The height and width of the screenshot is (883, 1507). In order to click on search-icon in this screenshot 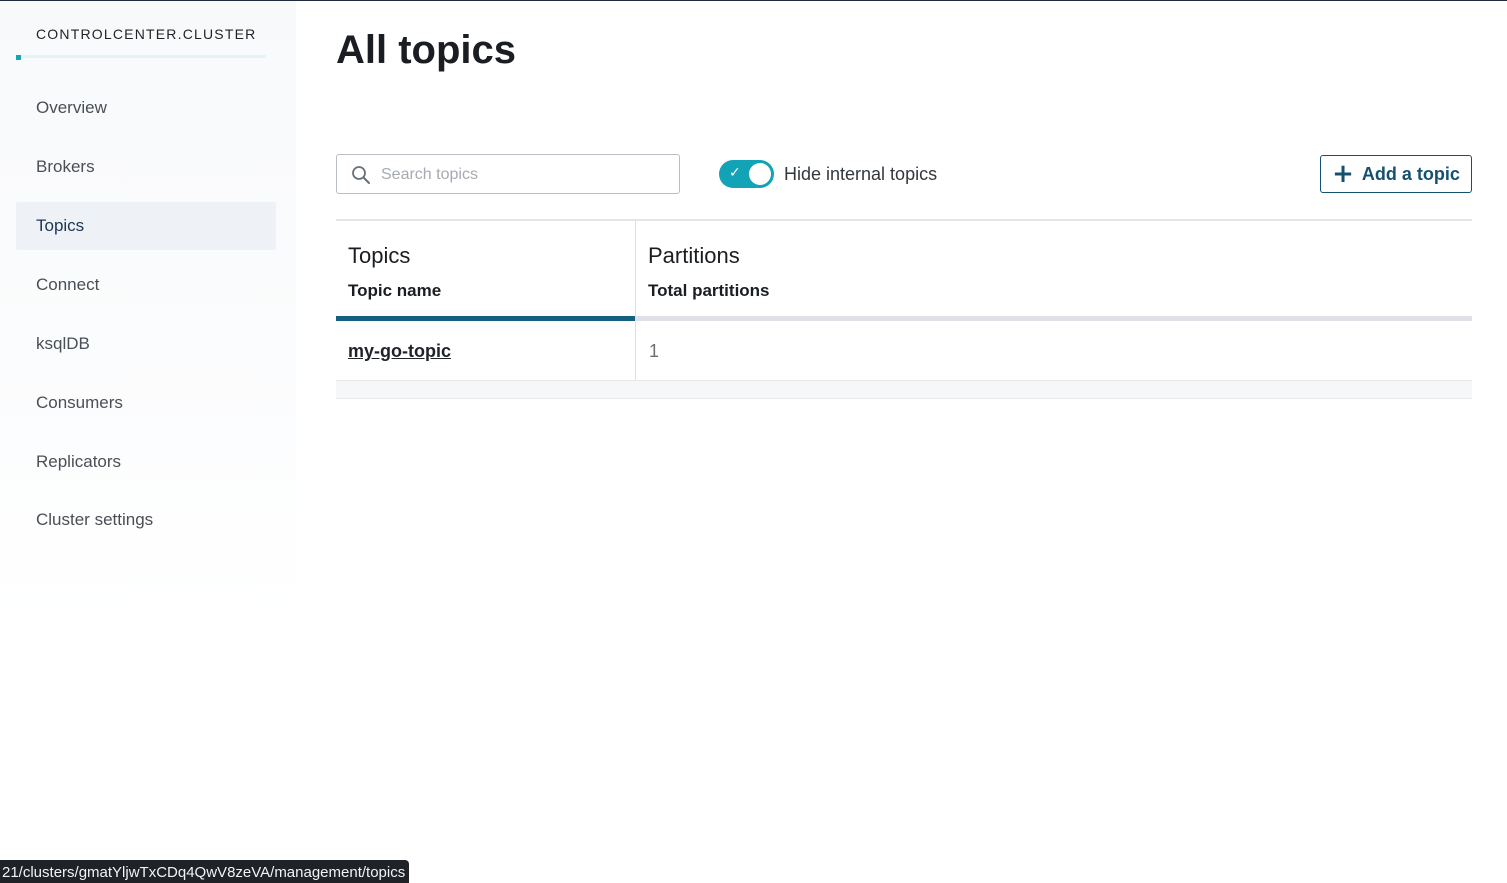, I will do `click(361, 175)`.